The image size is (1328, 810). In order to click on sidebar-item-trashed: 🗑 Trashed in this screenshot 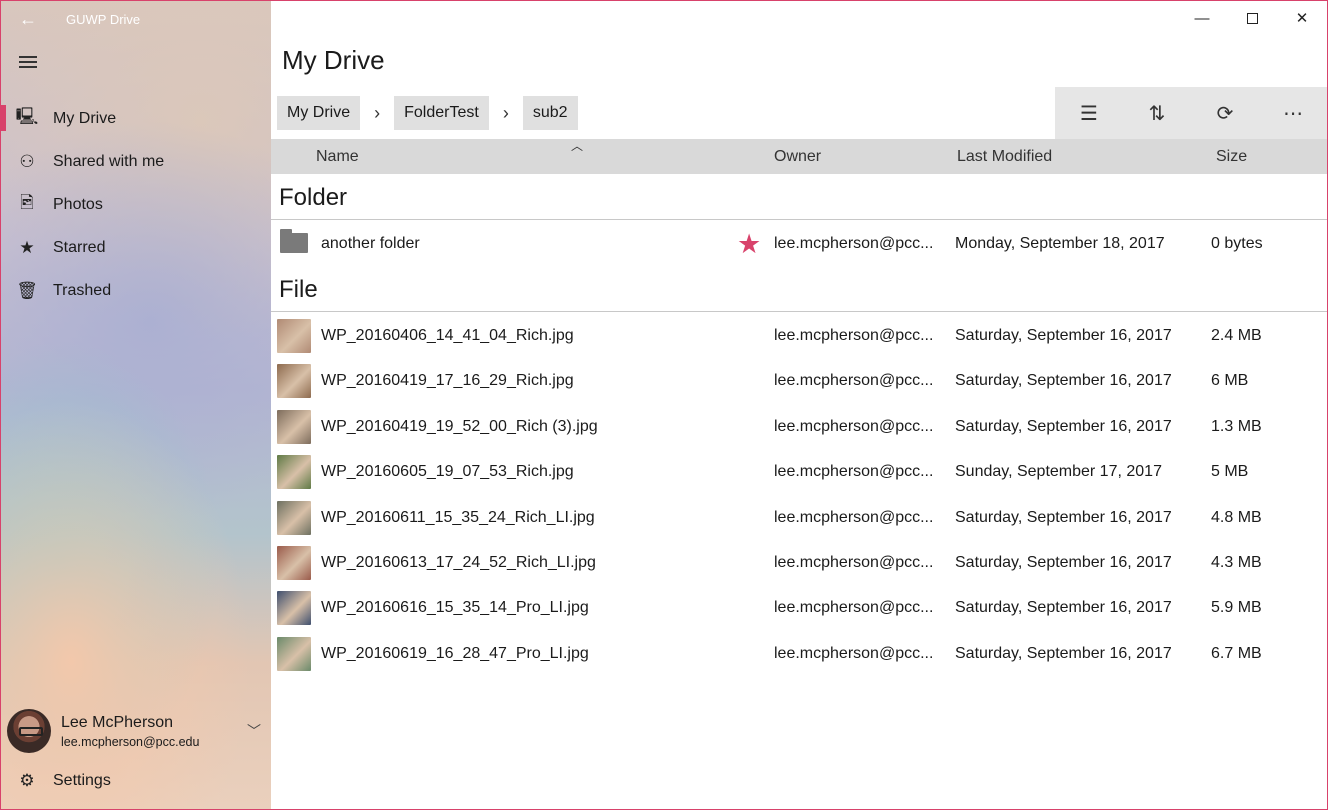, I will do `click(136, 290)`.